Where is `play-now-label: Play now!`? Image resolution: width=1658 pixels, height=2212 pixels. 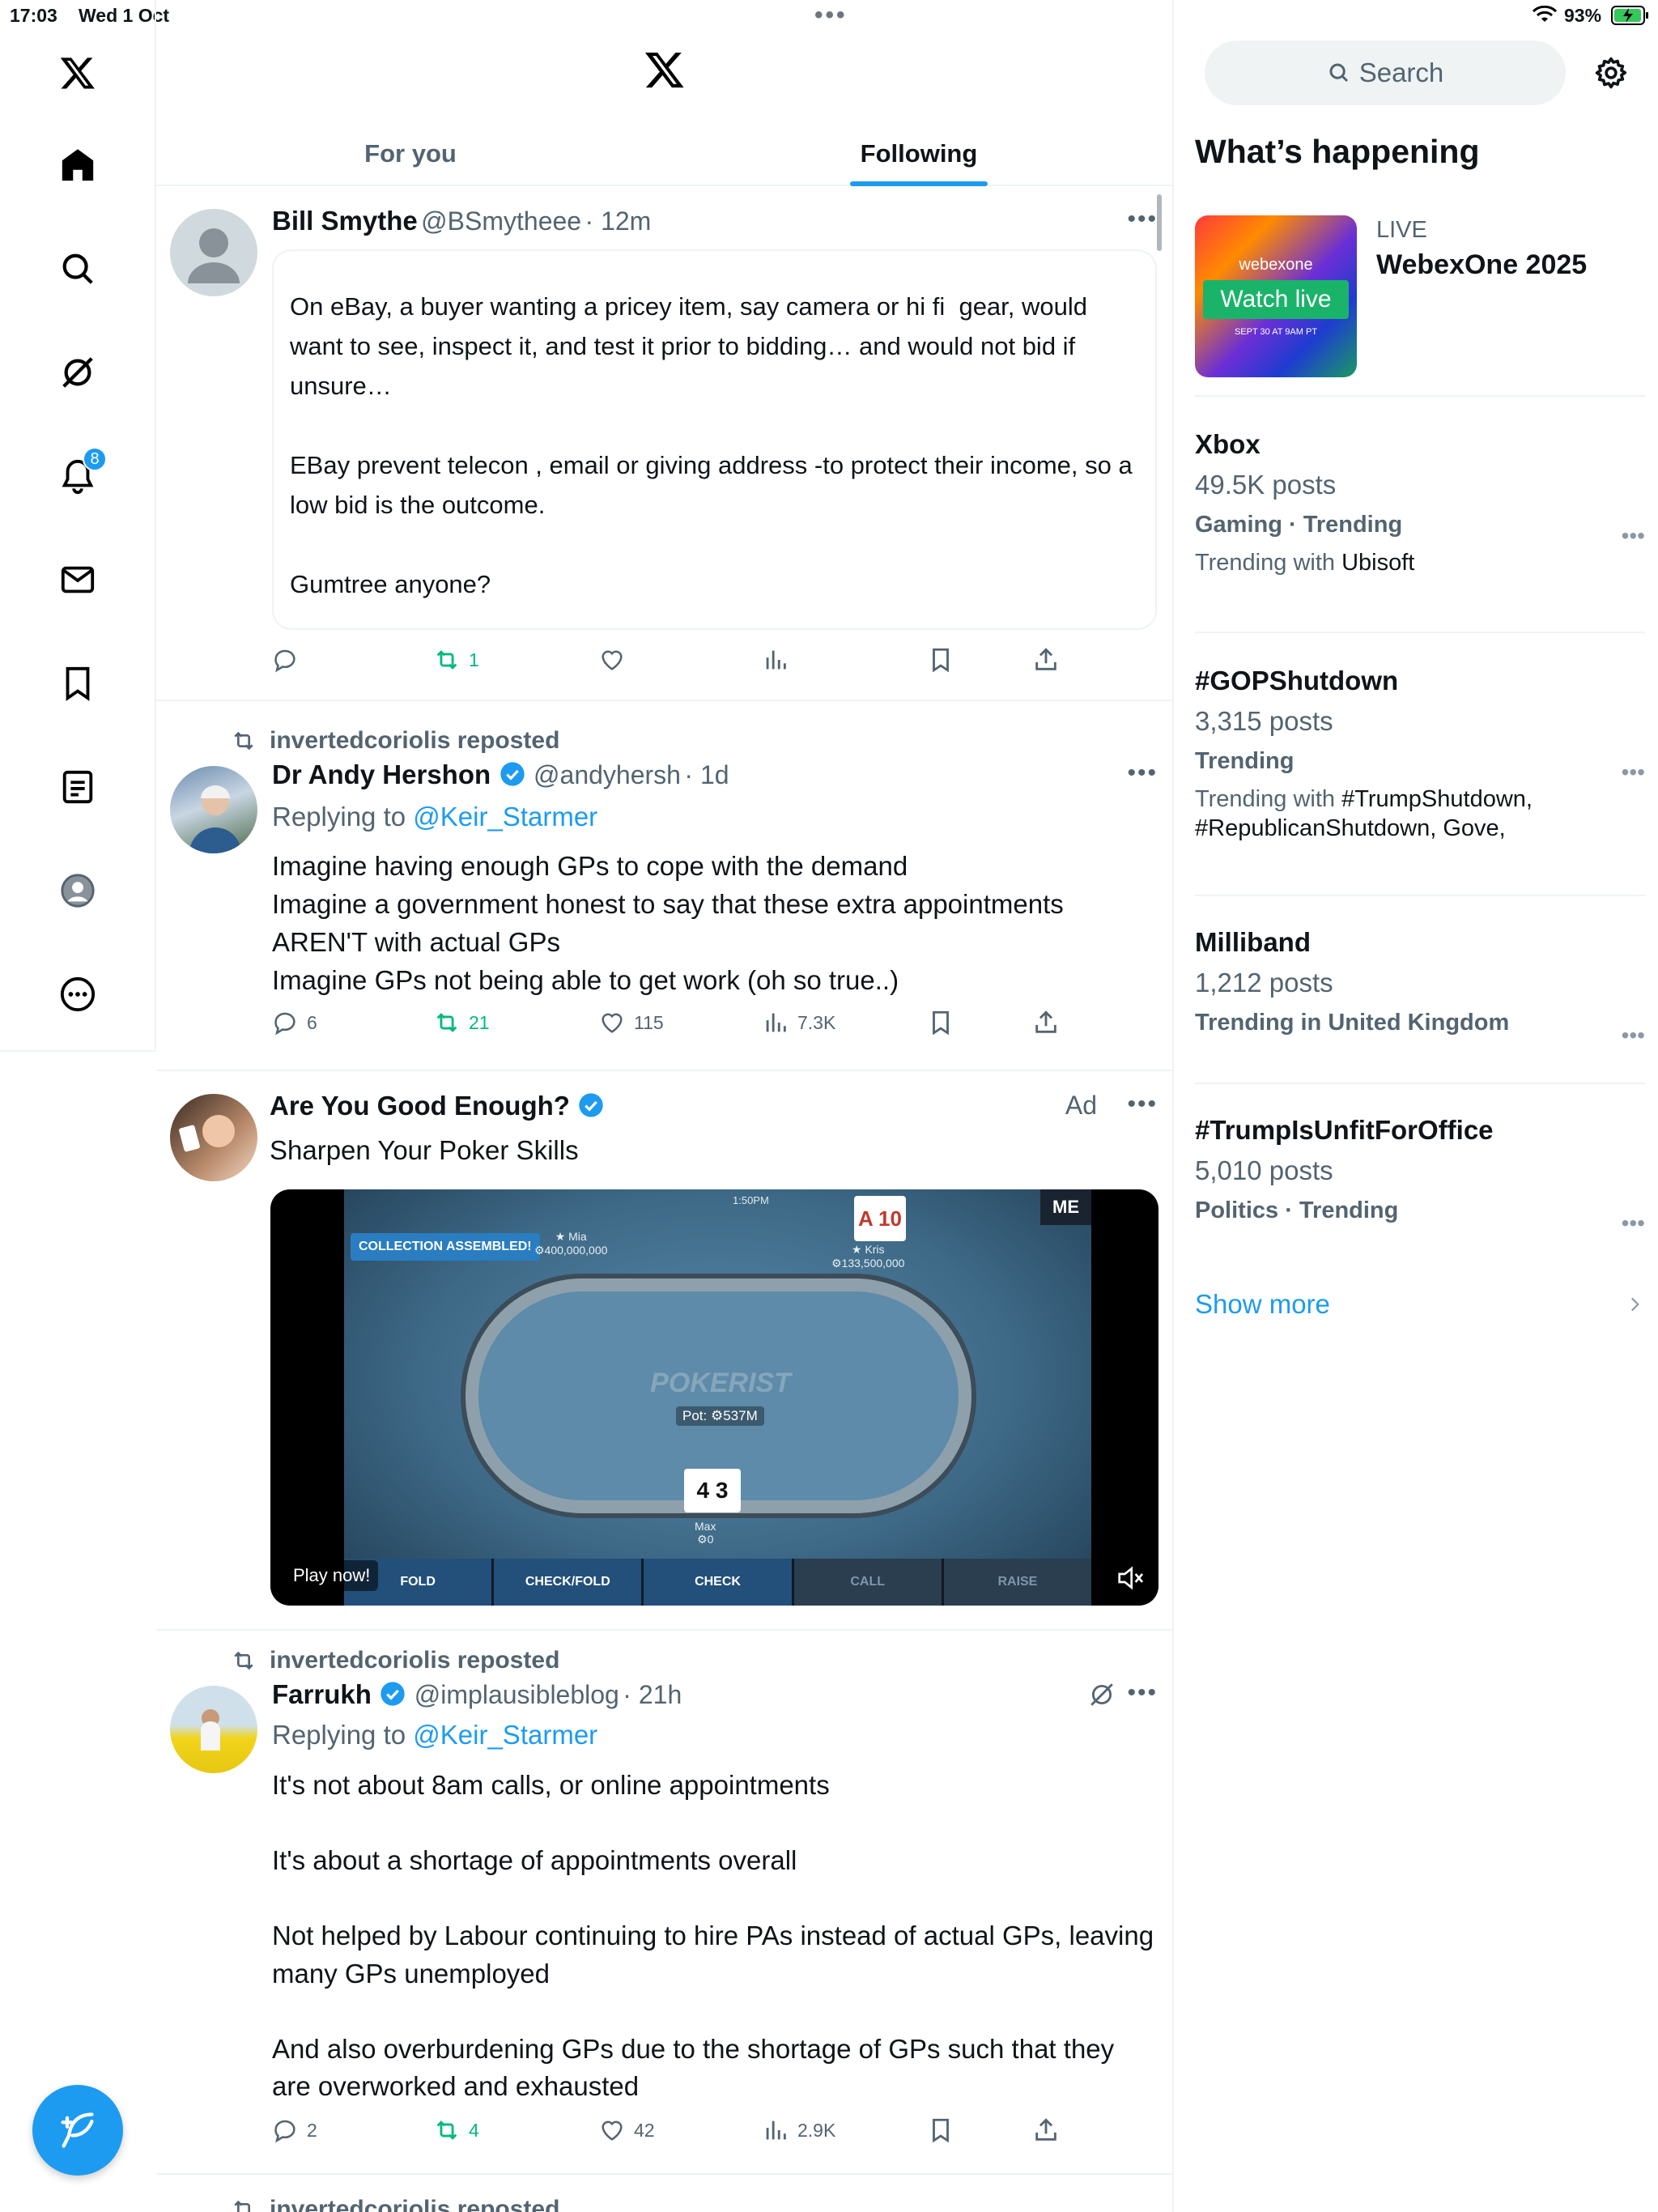 play-now-label: Play now! is located at coordinates (332, 1575).